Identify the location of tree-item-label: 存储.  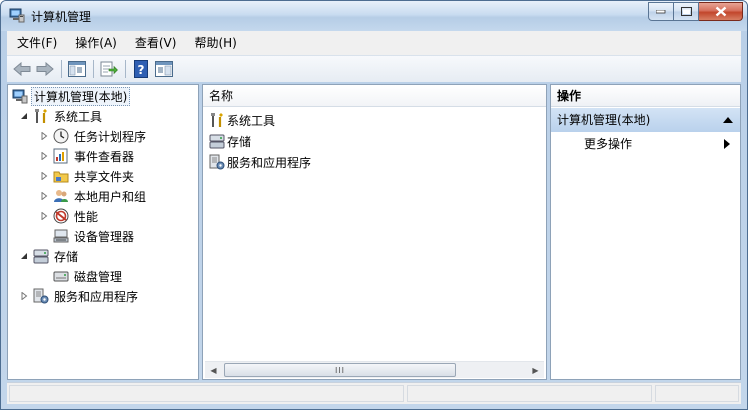
(66, 256).